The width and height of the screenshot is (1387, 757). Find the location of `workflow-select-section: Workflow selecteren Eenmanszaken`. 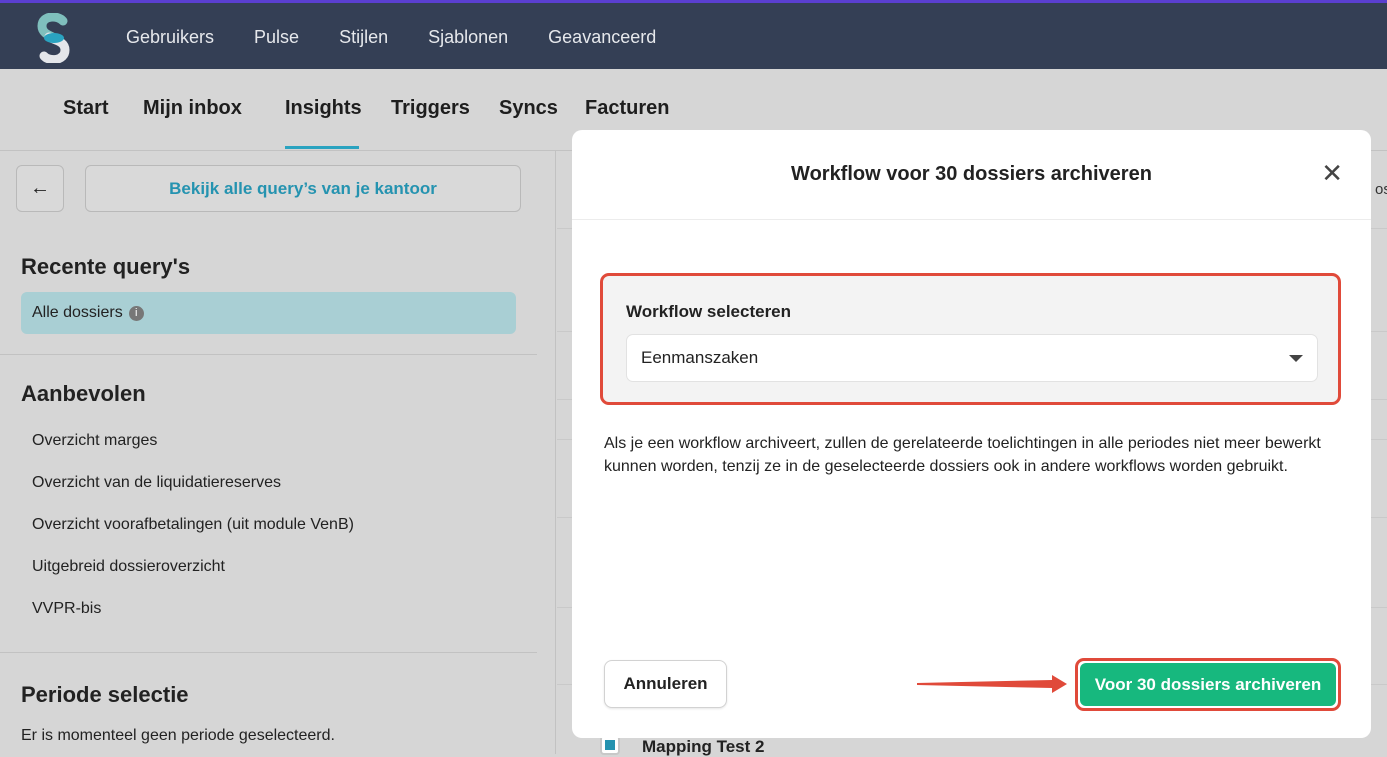

workflow-select-section: Workflow selecteren Eenmanszaken is located at coordinates (970, 339).